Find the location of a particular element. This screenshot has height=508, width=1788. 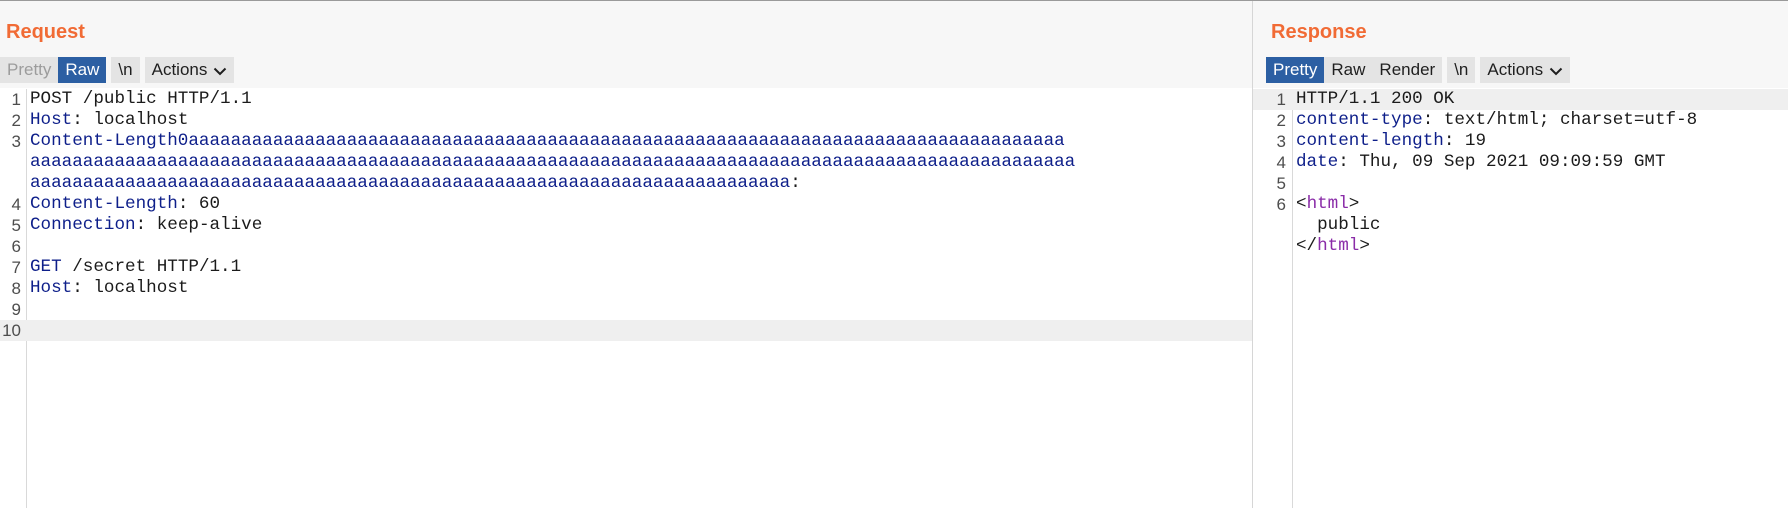

code-line: 1 HTTP/1.1 200 OK is located at coordinates (1520, 99).